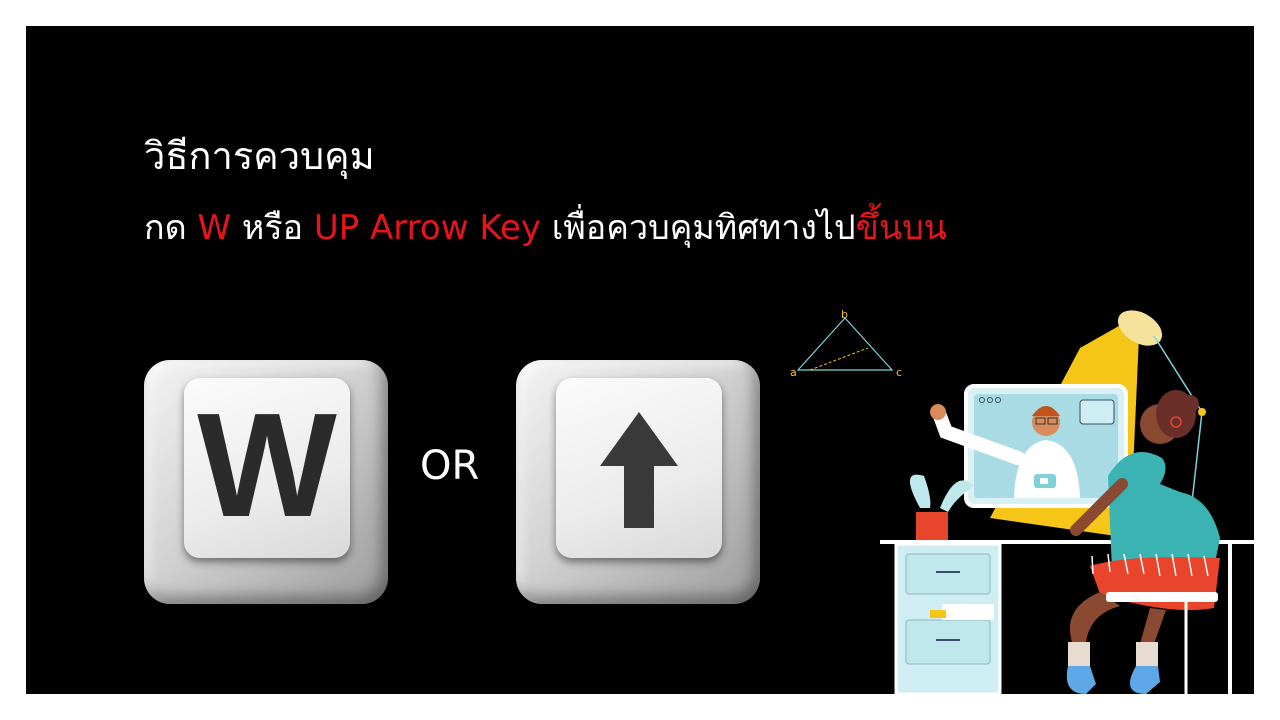 The image size is (1280, 720). Describe the element at coordinates (427, 228) in the screenshot. I see `instruction-key-up: UP Arrow Key` at that location.